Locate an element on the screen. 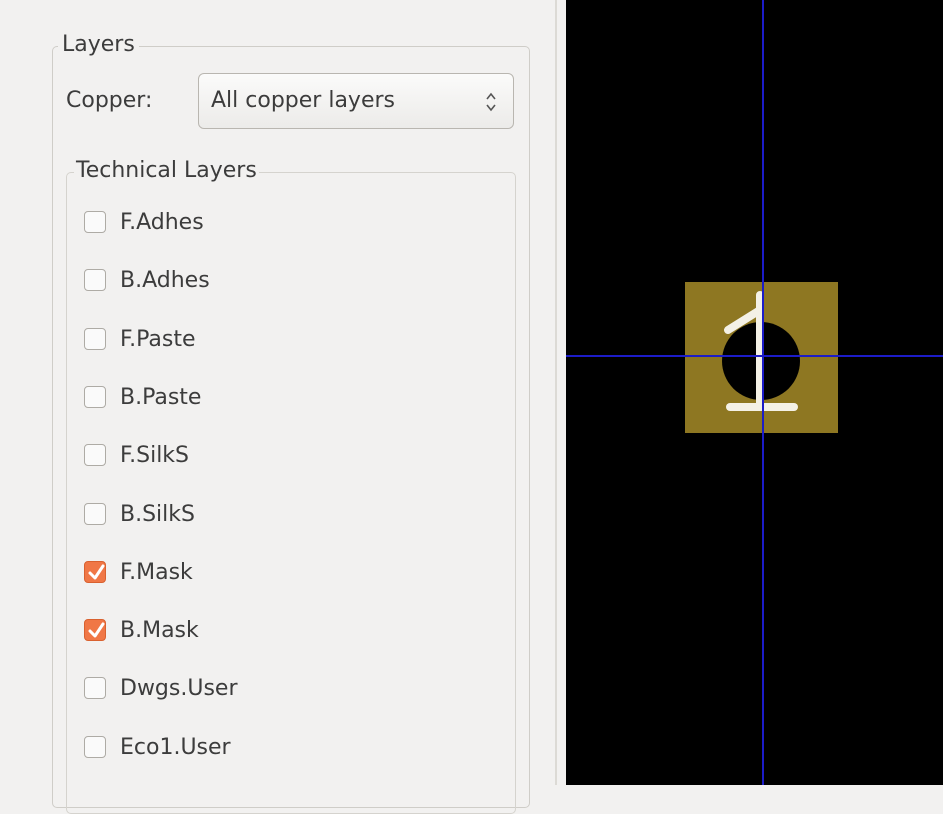 Image resolution: width=943 pixels, height=814 pixels. layer-item-f-mask: F.Mask is located at coordinates (234, 572).